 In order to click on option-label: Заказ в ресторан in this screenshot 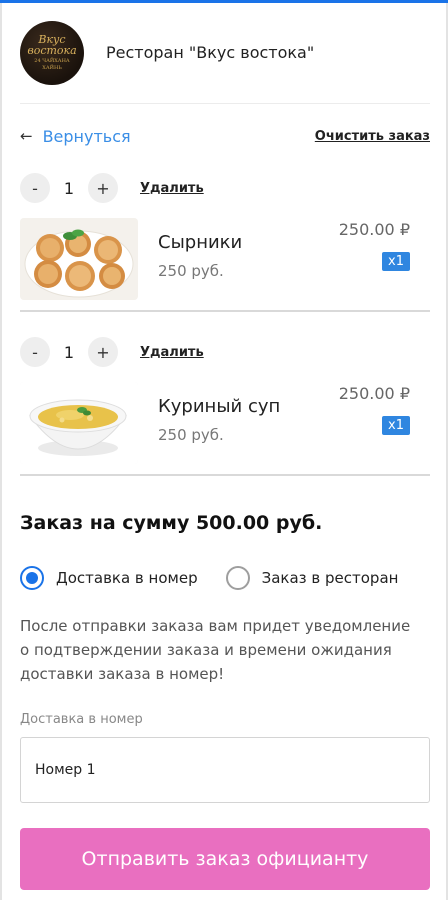, I will do `click(330, 578)`.